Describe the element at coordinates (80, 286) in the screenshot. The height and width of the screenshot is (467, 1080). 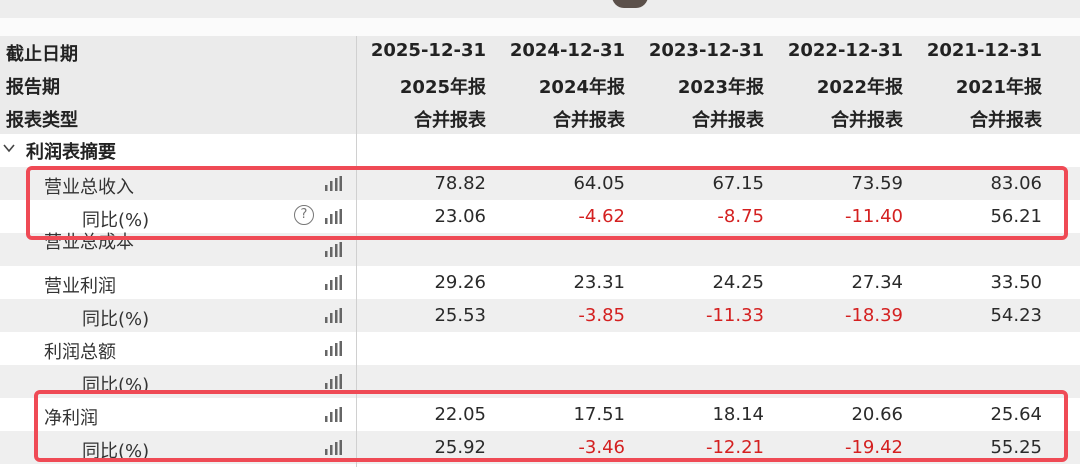
I see `row-label: 营业利润` at that location.